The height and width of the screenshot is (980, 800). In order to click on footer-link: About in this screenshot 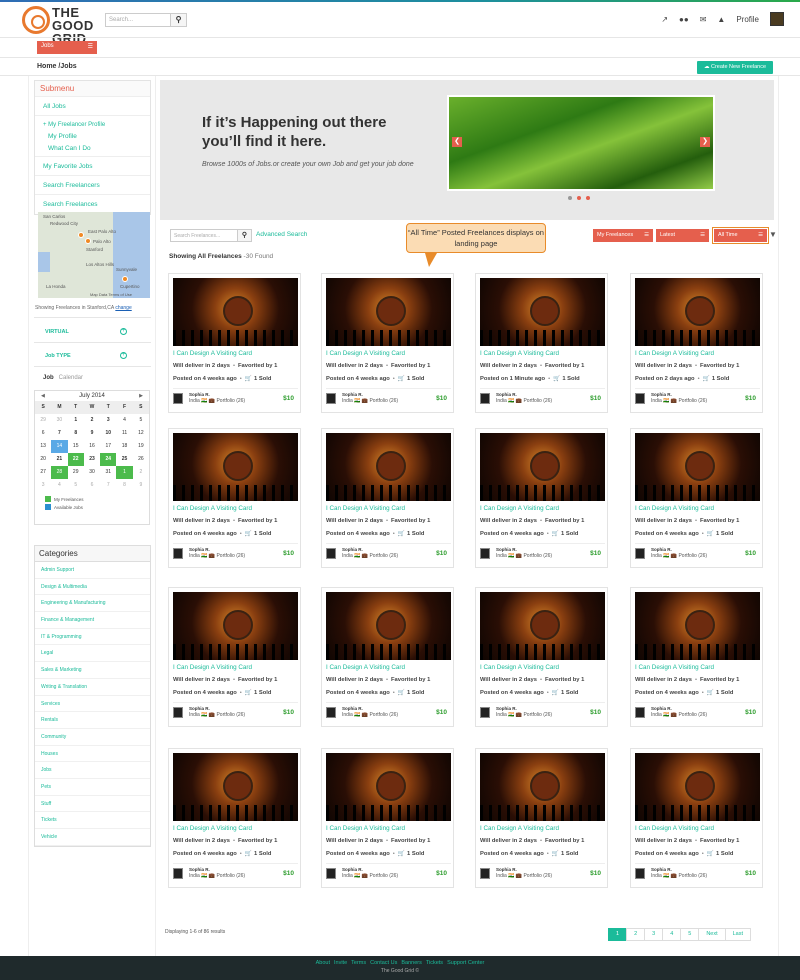, I will do `click(323, 963)`.